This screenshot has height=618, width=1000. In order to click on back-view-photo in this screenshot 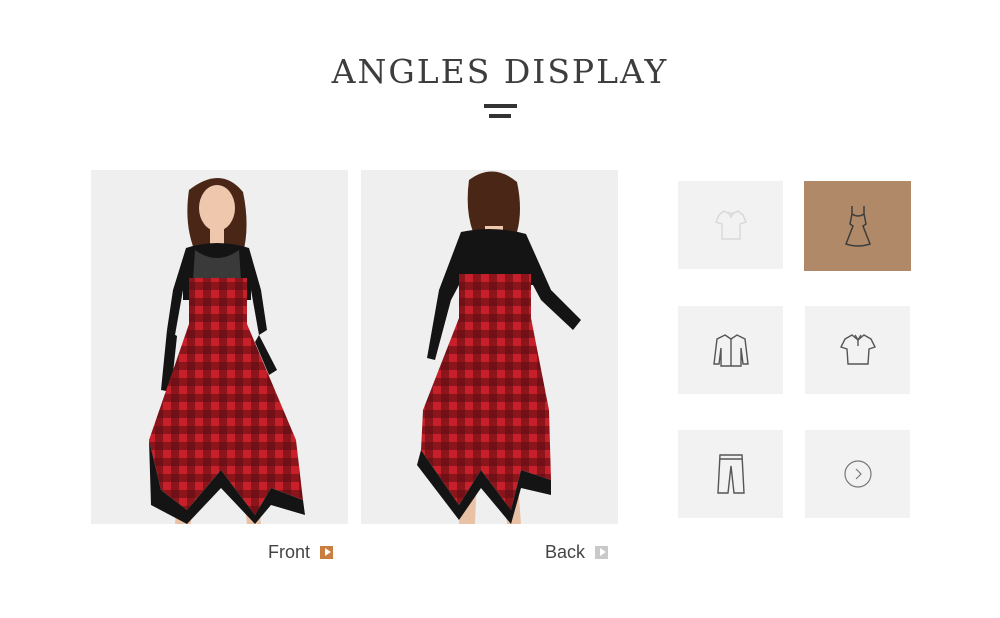, I will do `click(489, 347)`.